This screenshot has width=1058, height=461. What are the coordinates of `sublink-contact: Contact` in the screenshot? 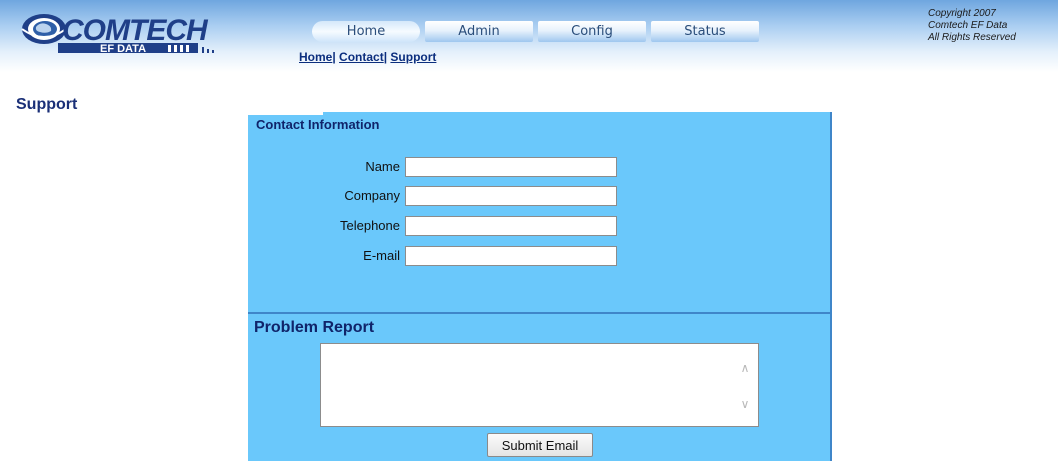 It's located at (361, 57).